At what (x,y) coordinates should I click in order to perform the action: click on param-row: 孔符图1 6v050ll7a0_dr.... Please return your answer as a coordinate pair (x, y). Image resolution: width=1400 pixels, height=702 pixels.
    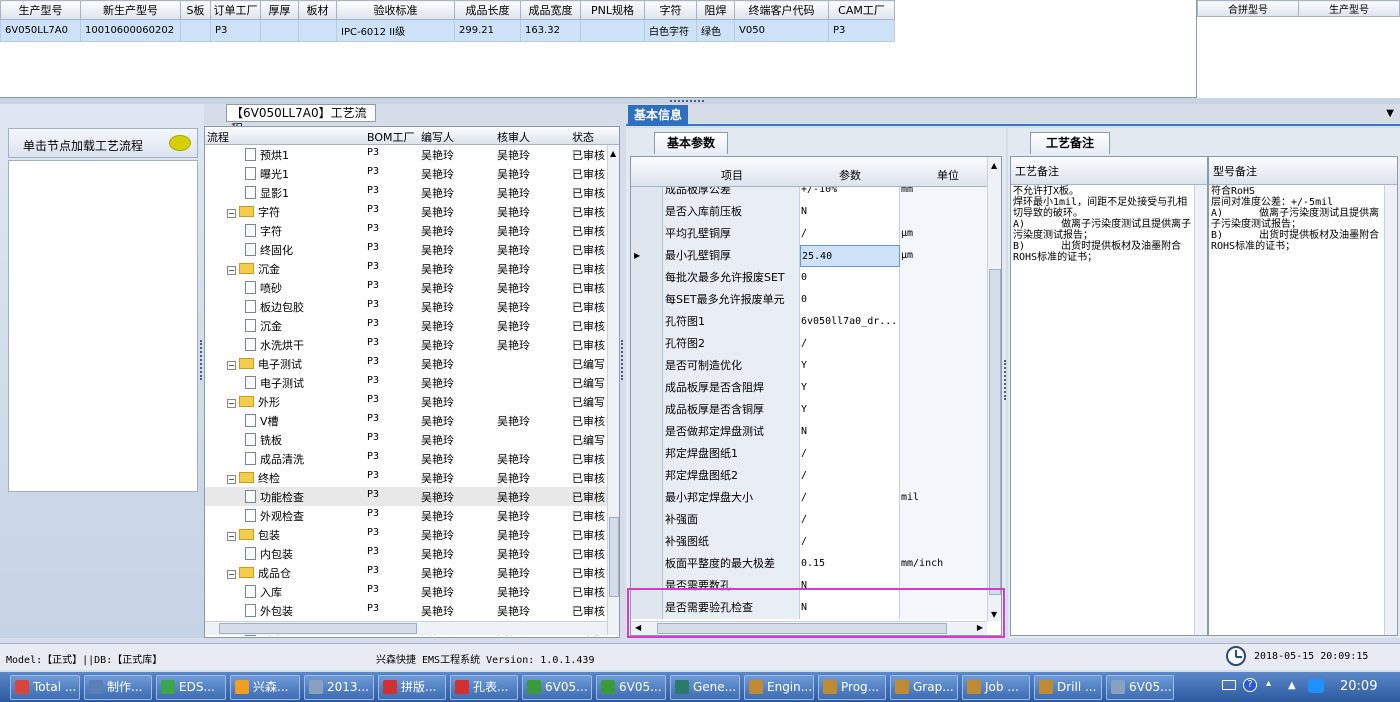
    Looking at the image, I should click on (809, 322).